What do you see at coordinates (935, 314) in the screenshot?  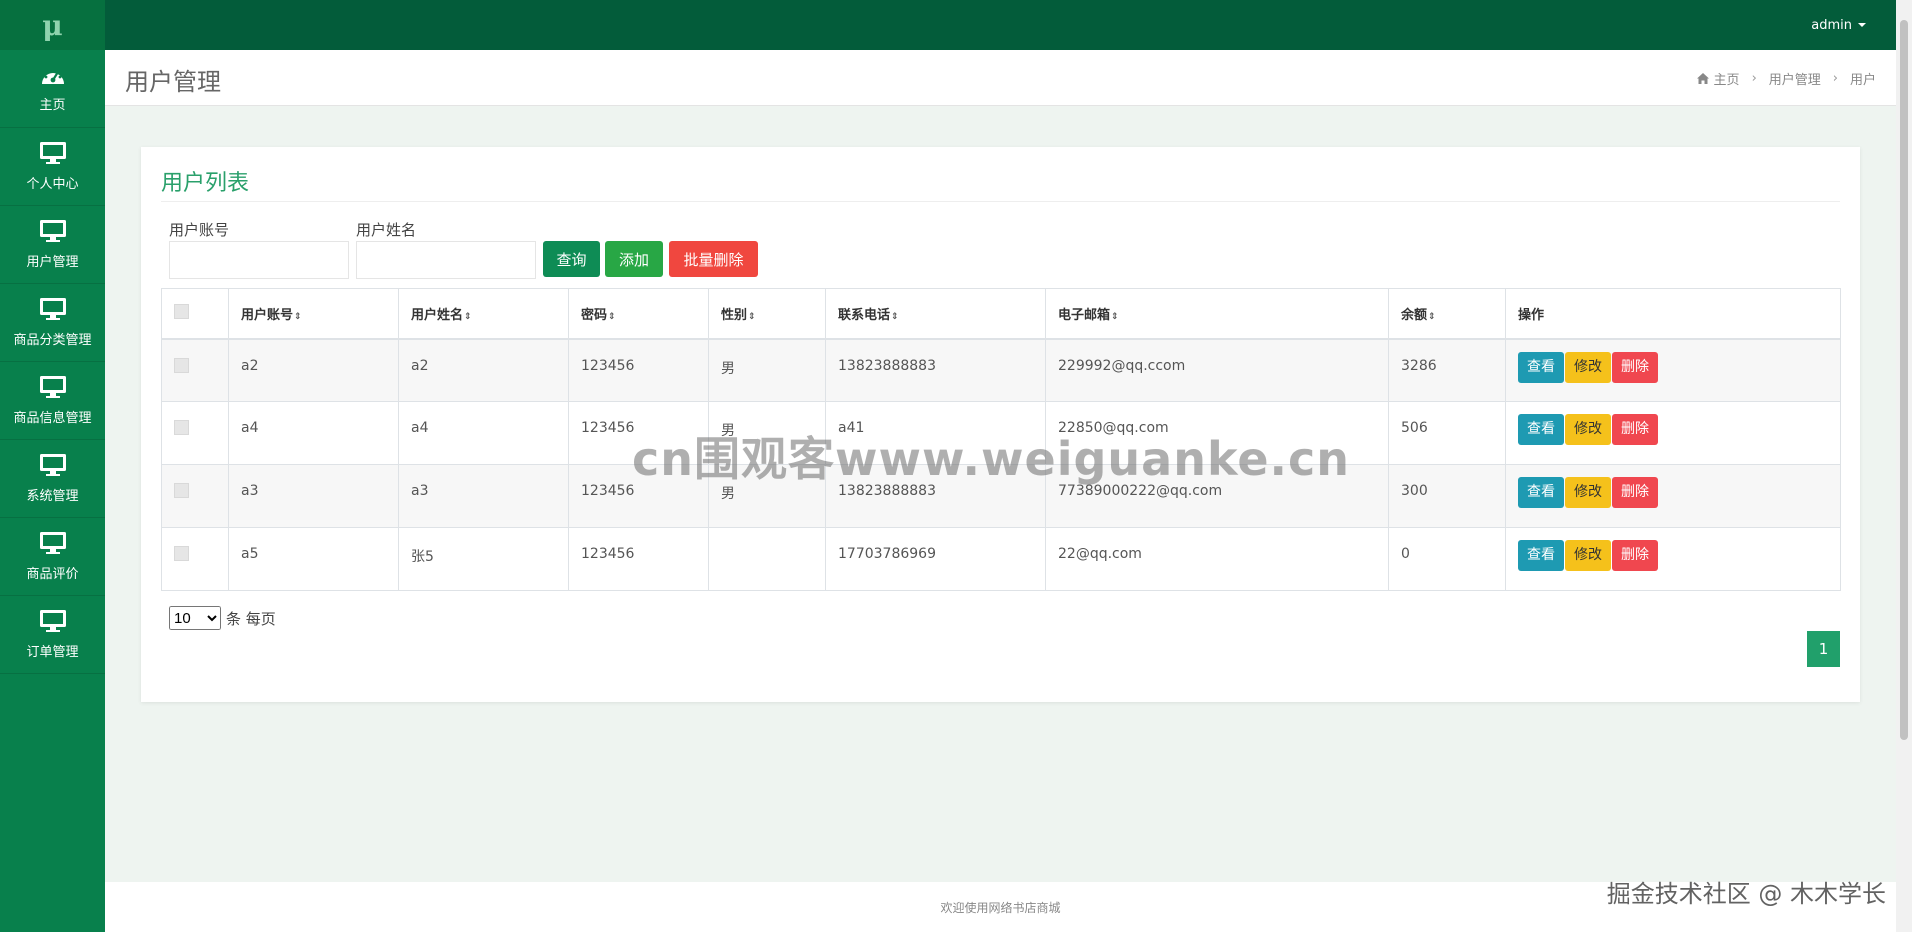 I see `column-header-phone: 联系电话⇕` at bounding box center [935, 314].